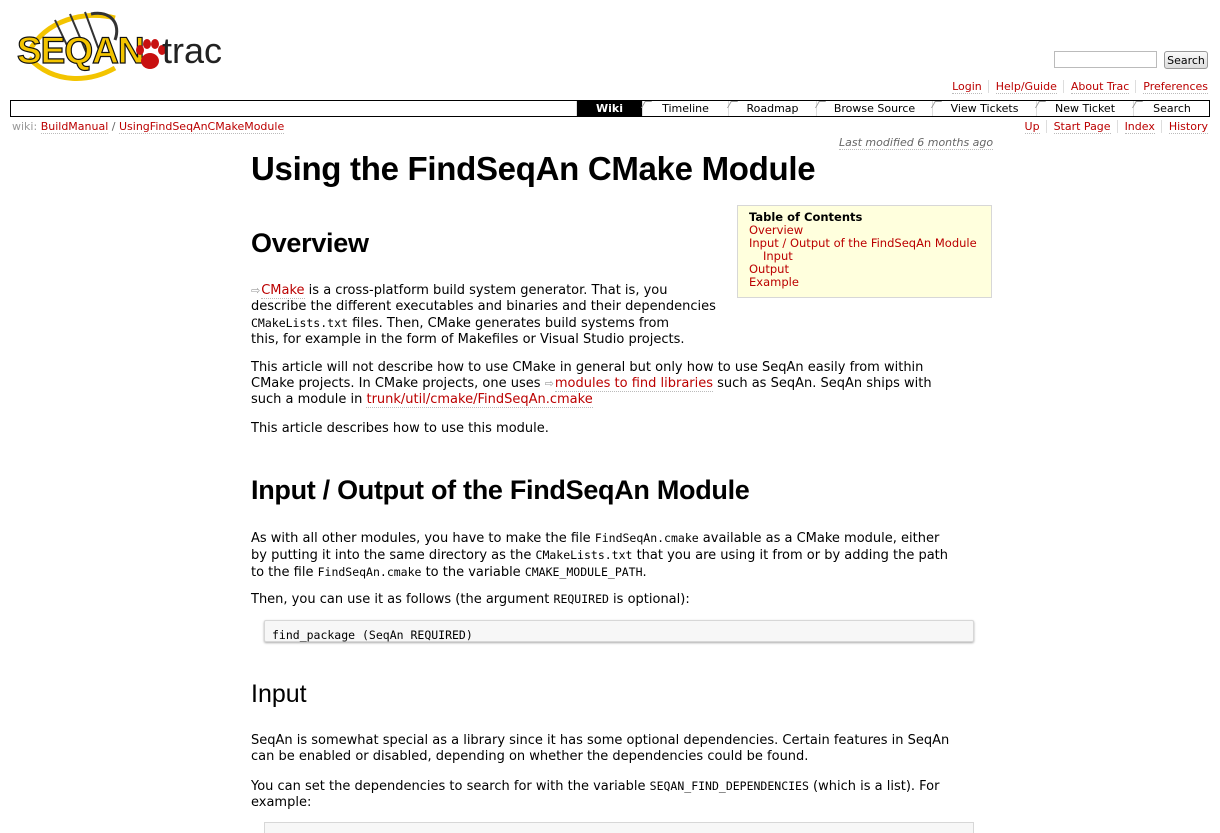 The width and height of the screenshot is (1220, 833). I want to click on search-input, so click(1105, 59).